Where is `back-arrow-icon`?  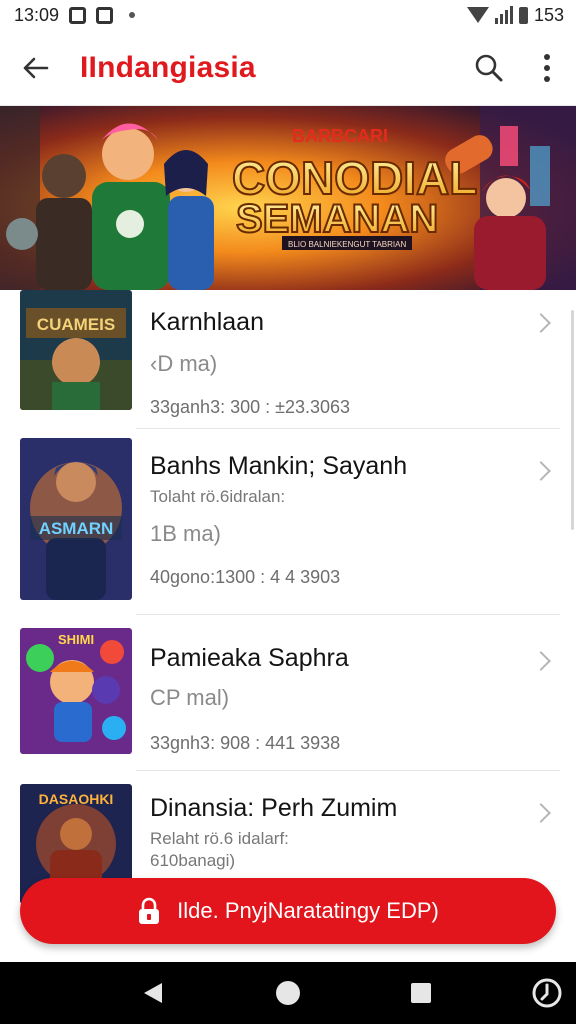 back-arrow-icon is located at coordinates (36, 67).